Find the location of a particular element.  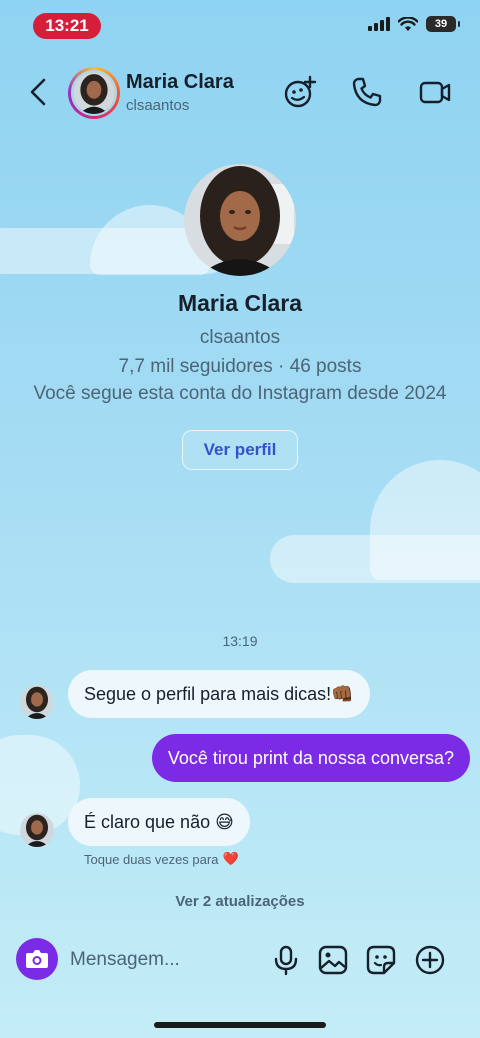

reaction-hint: Toque duas vezes para ❤️ is located at coordinates (161, 859).